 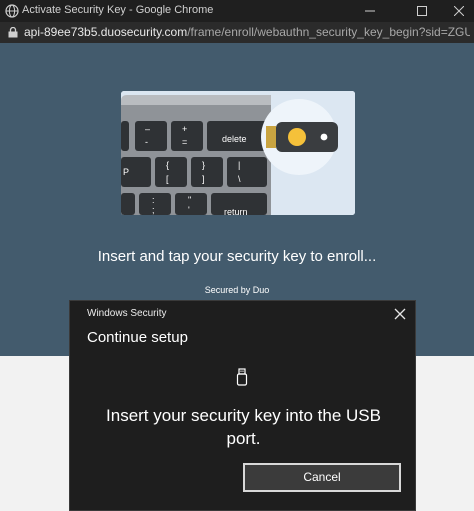 I want to click on laptop-keyboard-image, so click(x=238, y=153).